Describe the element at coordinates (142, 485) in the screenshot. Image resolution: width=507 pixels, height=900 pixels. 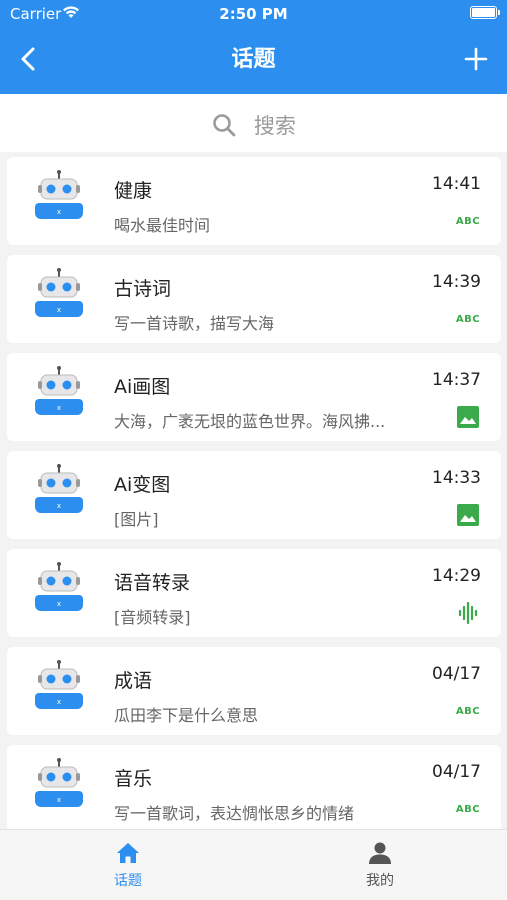
I see `item-title: Ai变图` at that location.